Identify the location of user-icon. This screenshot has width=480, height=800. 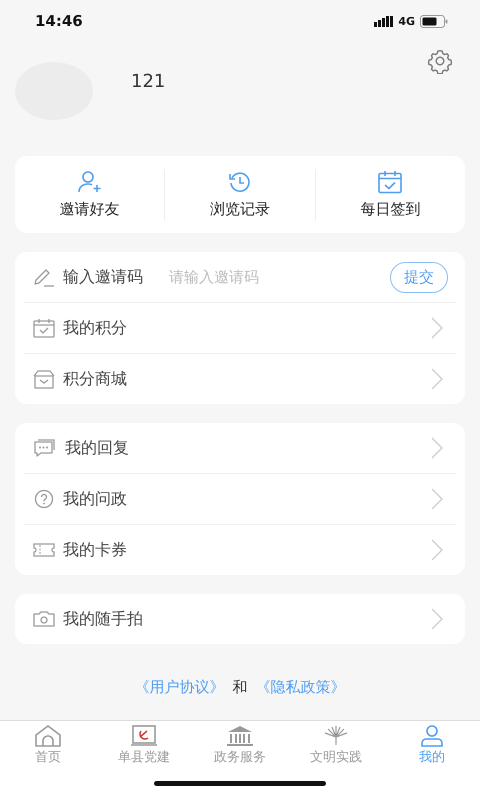
(432, 736).